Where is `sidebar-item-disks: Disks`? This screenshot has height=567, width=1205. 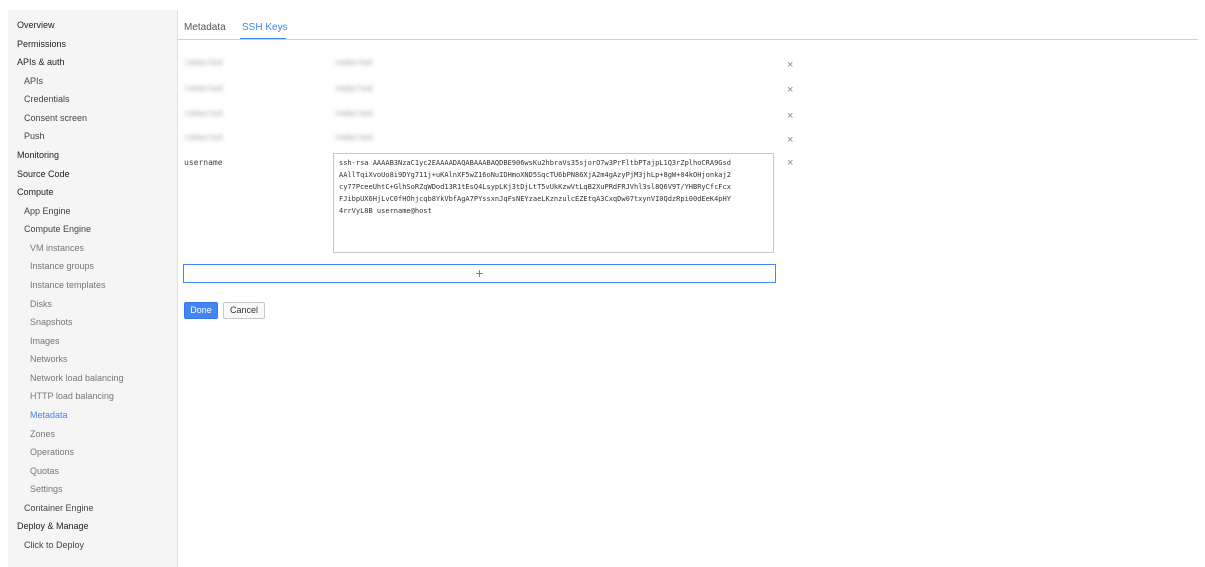 sidebar-item-disks: Disks is located at coordinates (41, 304).